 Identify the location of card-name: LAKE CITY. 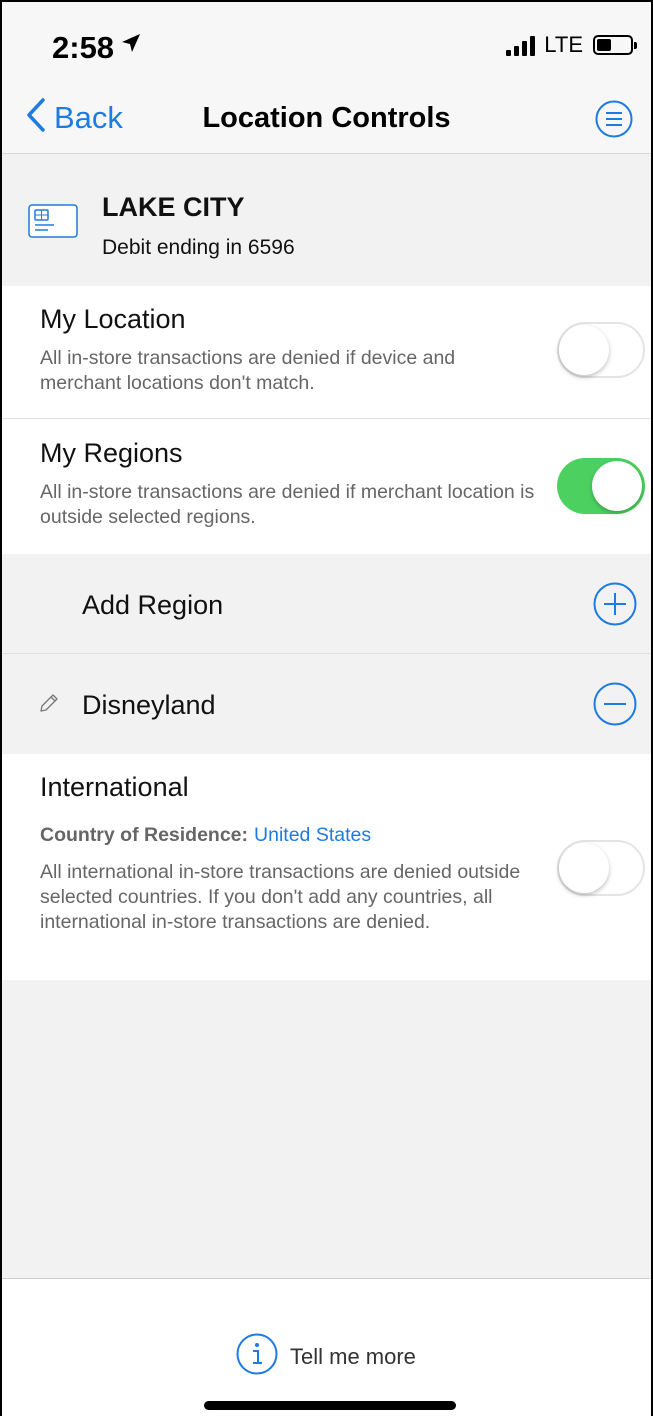
(173, 207).